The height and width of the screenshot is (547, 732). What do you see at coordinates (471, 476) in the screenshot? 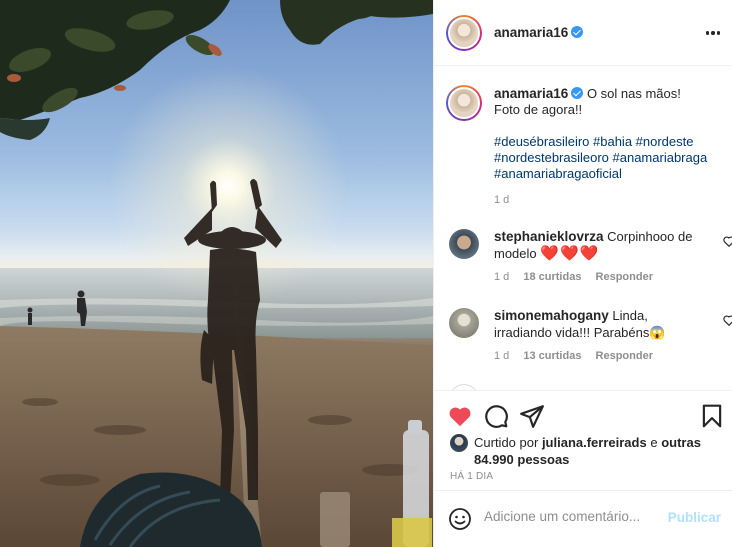
I see `post-timestamp: HÁ 1 DIA` at bounding box center [471, 476].